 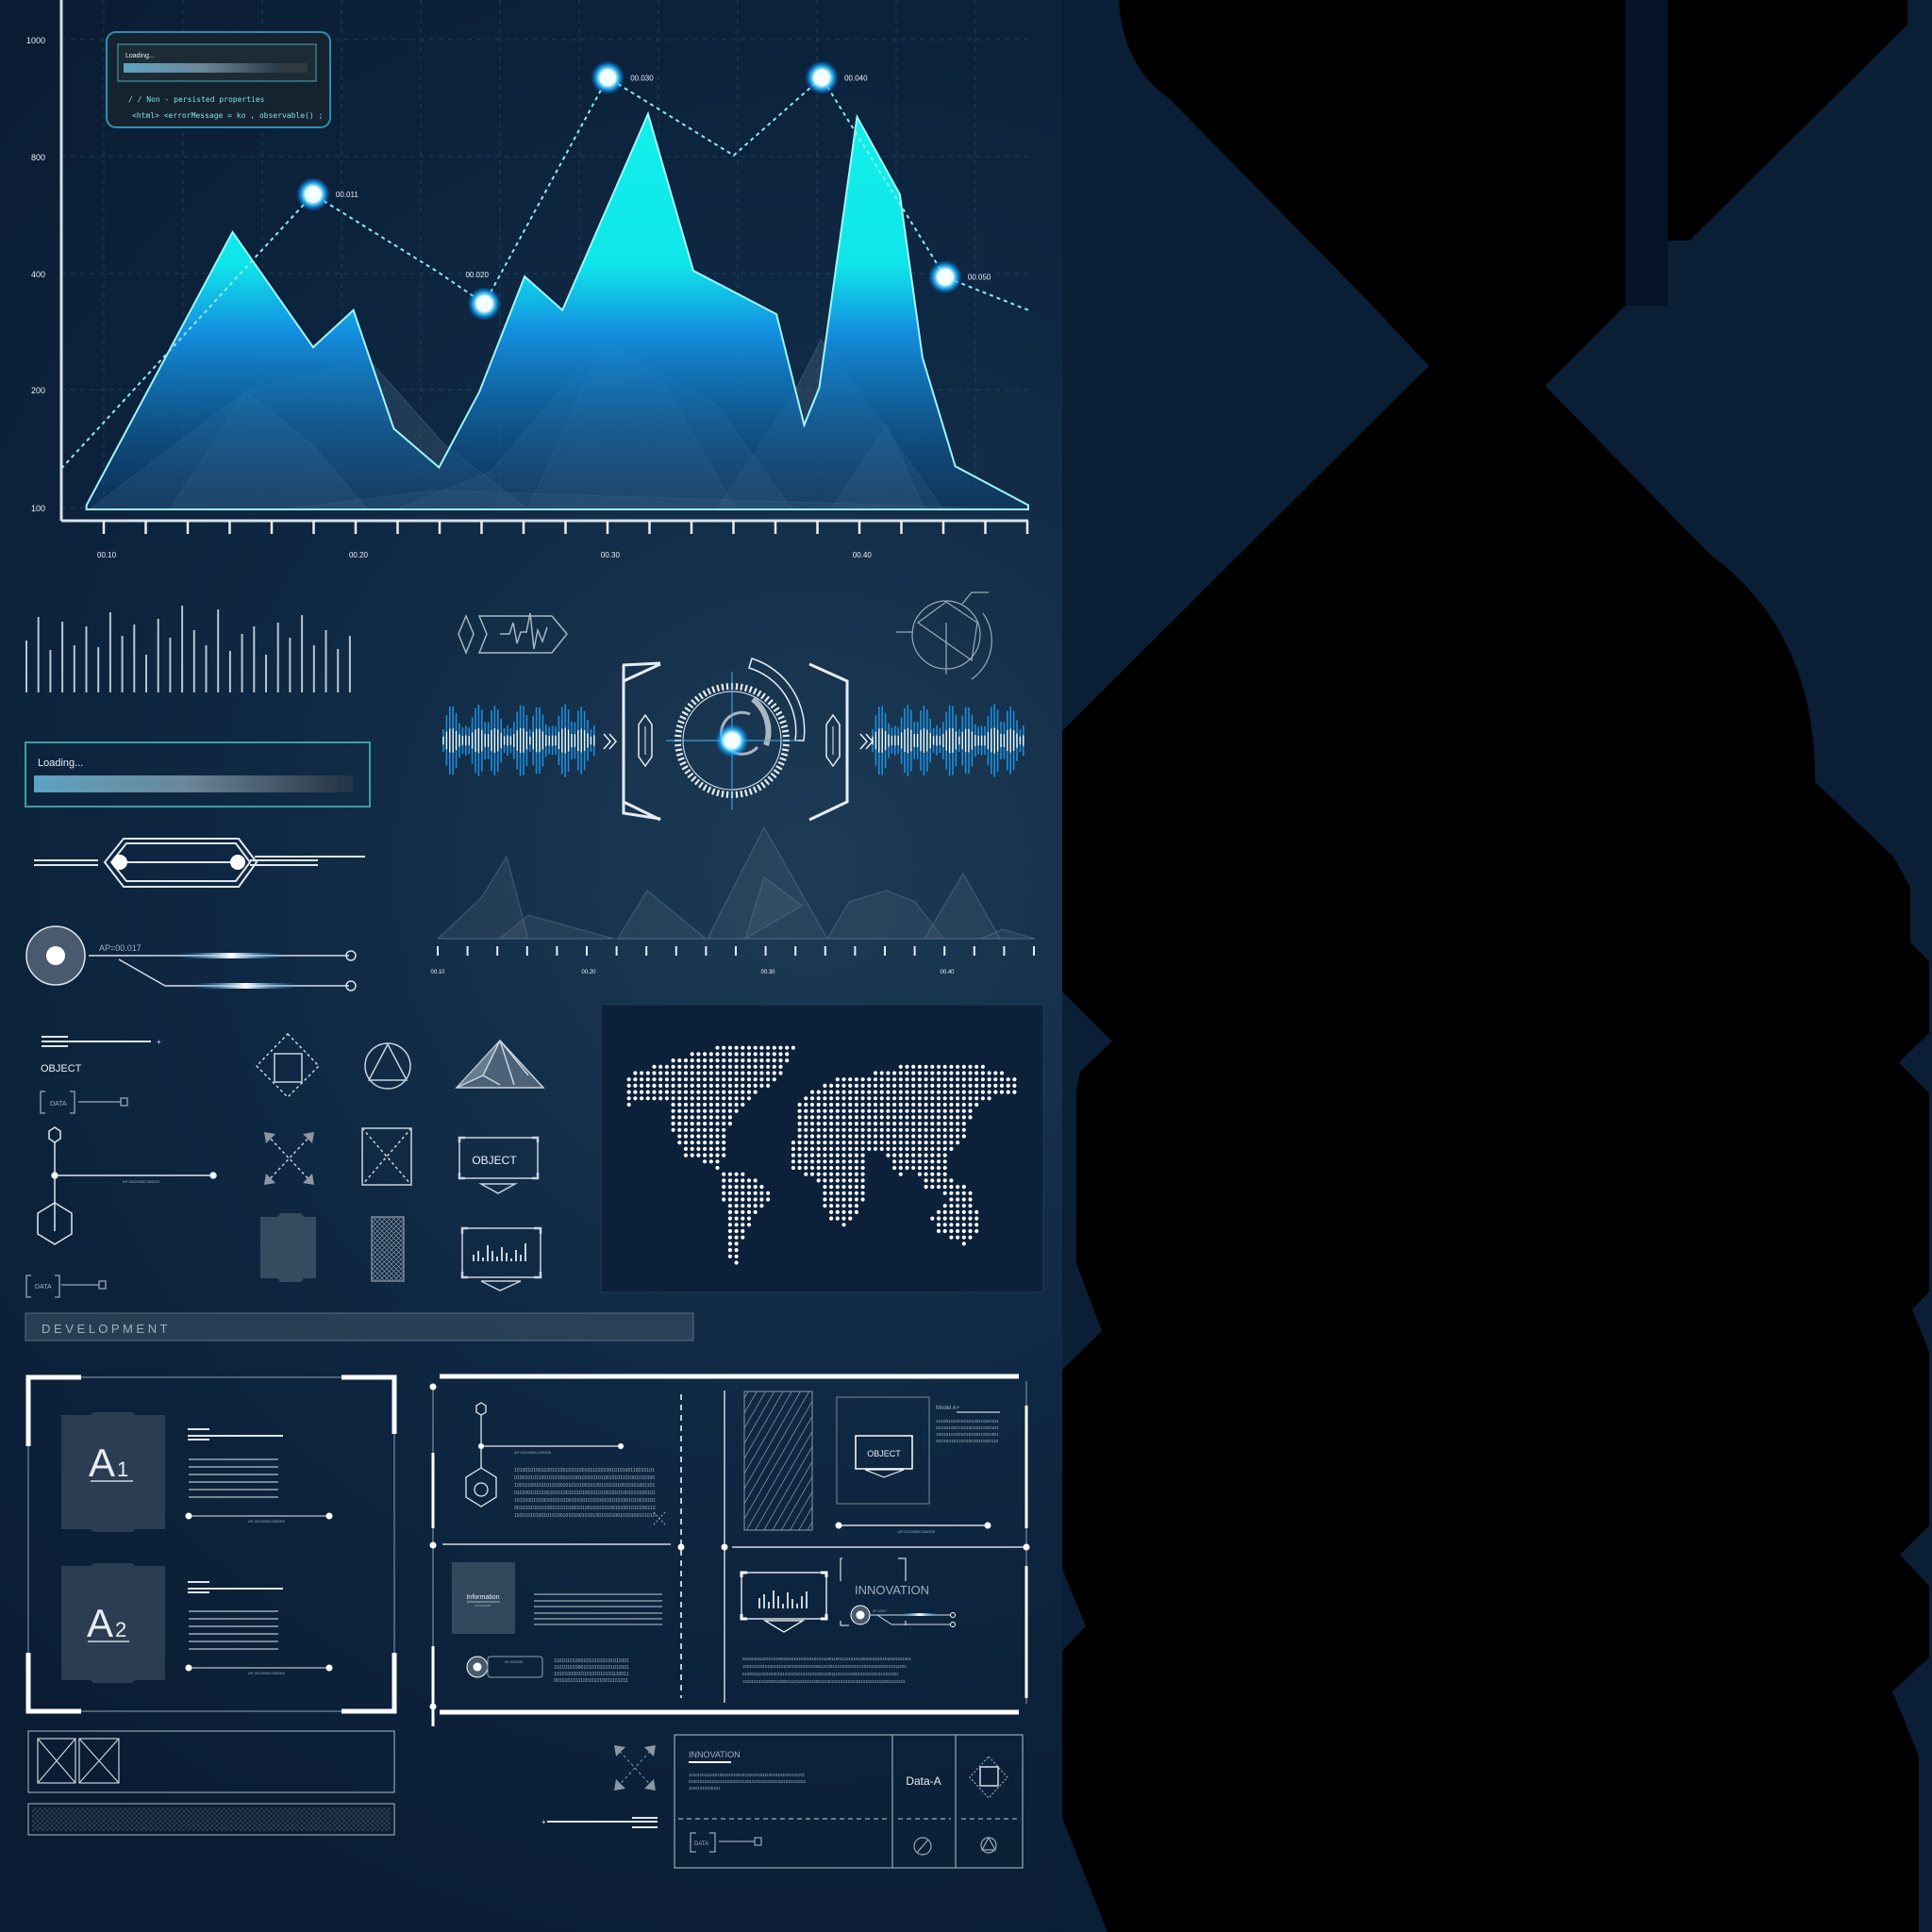 What do you see at coordinates (121, 948) in the screenshot?
I see `knob-label: AP=00.017` at bounding box center [121, 948].